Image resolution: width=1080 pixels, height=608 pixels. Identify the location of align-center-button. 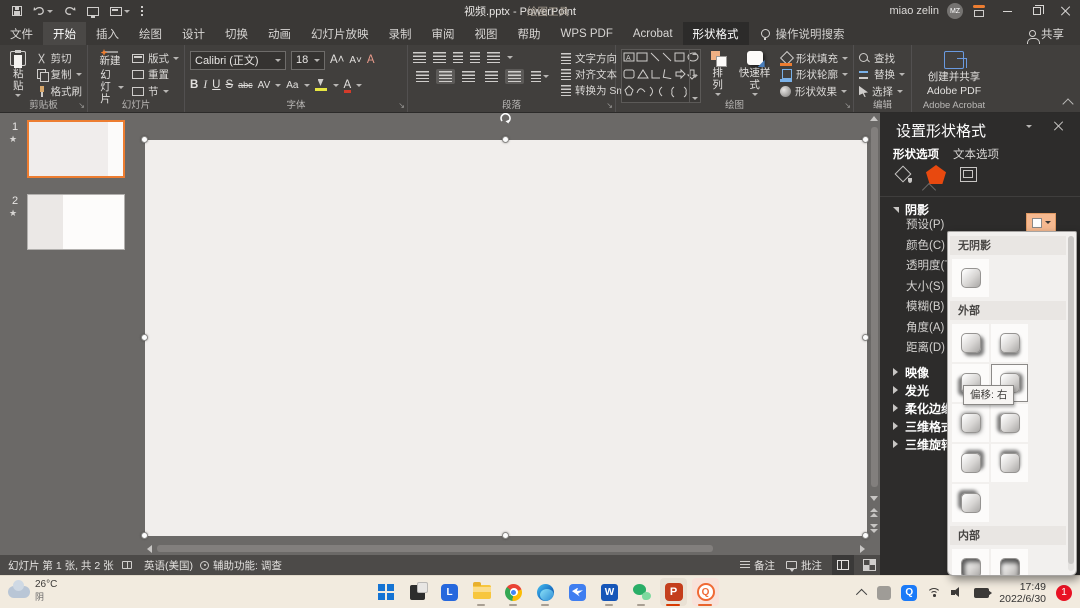
(445, 76).